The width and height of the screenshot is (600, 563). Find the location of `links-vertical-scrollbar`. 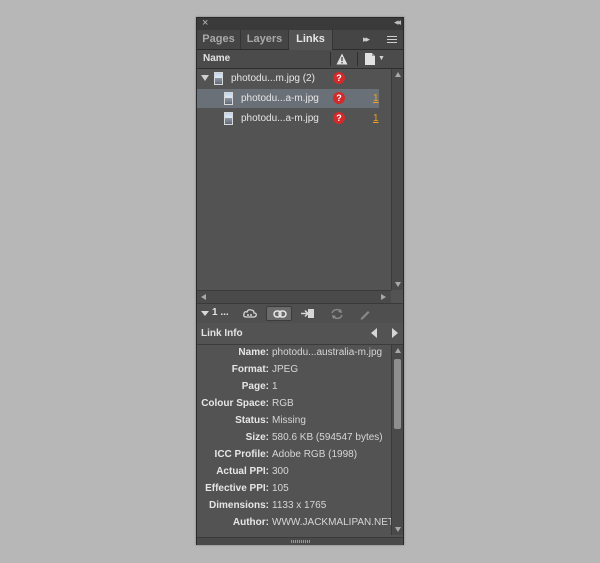

links-vertical-scrollbar is located at coordinates (397, 179).